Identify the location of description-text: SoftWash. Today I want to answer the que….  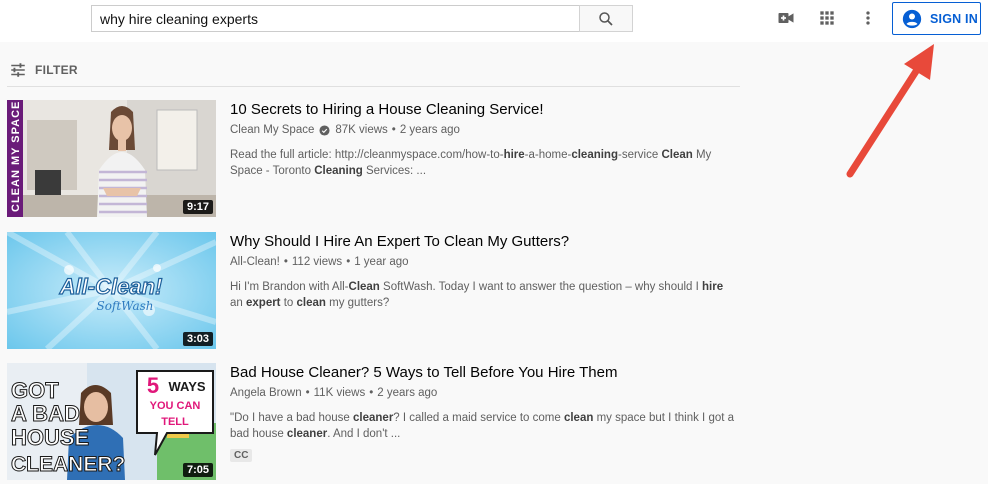
(541, 287).